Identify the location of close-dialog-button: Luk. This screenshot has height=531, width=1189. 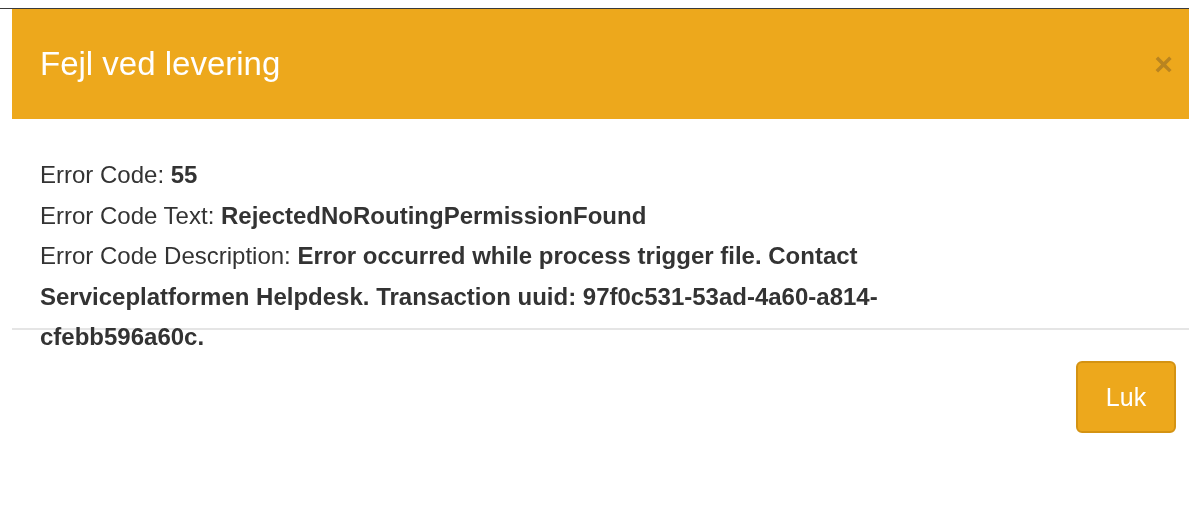
(1126, 397).